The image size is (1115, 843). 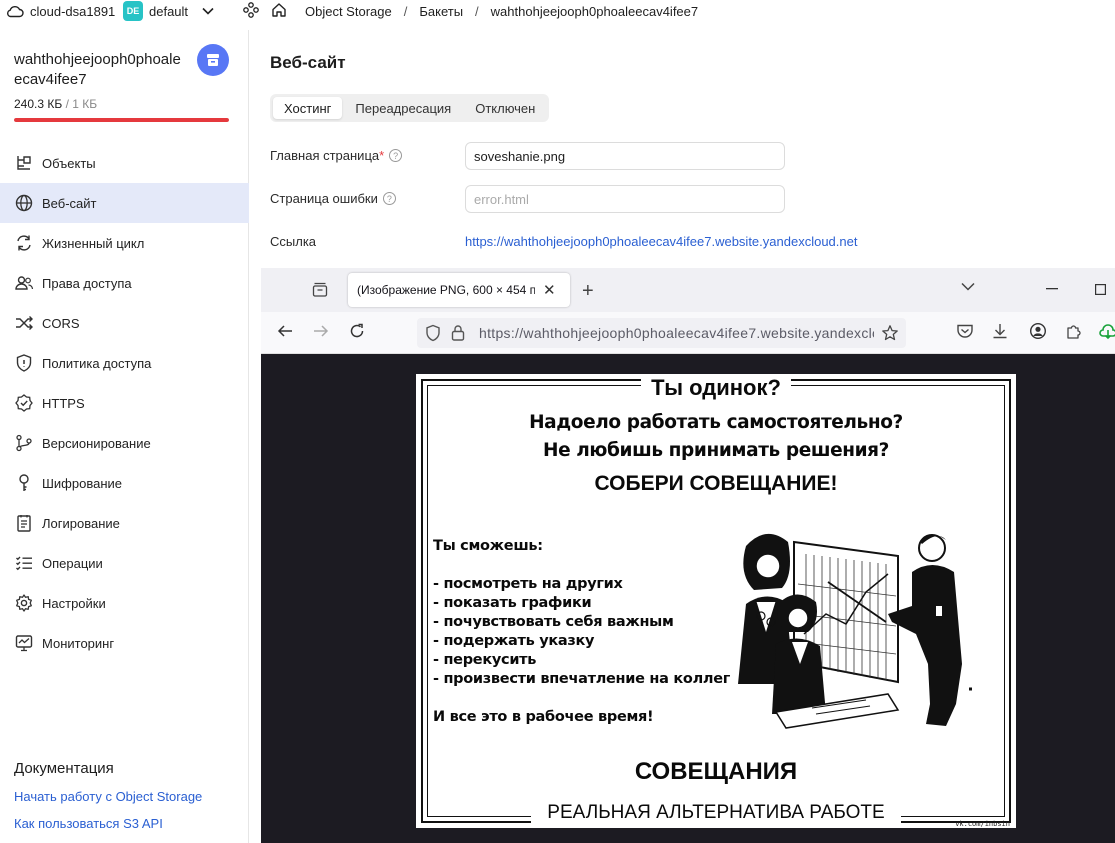 What do you see at coordinates (213, 60) in the screenshot?
I see `bucket-icon` at bounding box center [213, 60].